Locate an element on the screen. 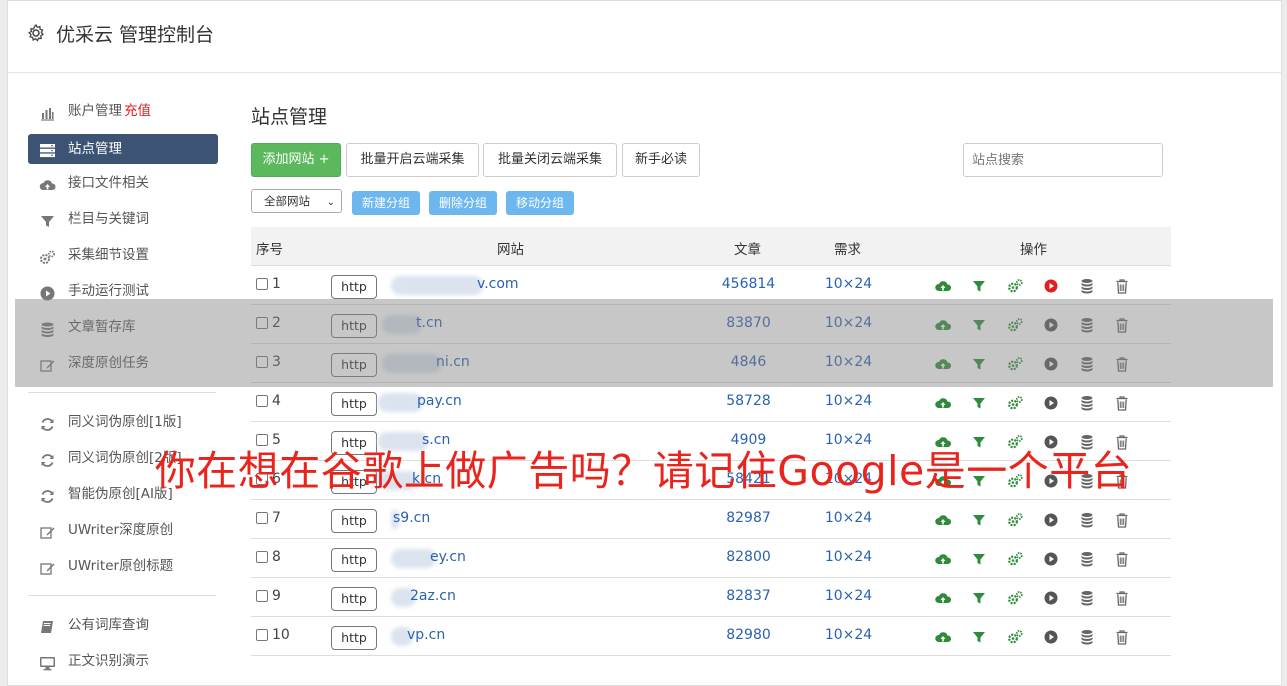 This screenshot has width=1287, height=686. sidebar-g1-item-3: 栏目与关键词 is located at coordinates (123, 222).